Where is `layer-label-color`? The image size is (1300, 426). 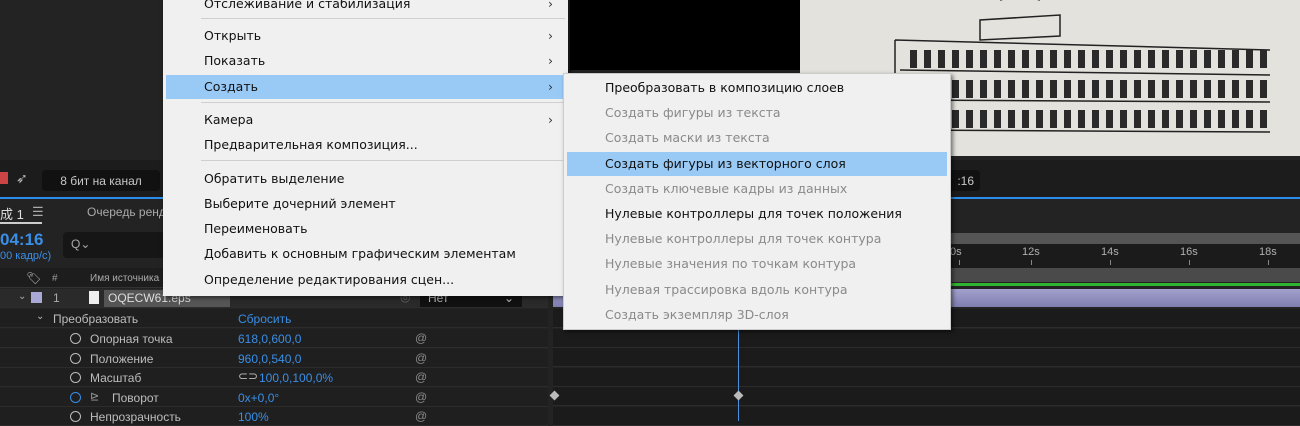 layer-label-color is located at coordinates (36, 297).